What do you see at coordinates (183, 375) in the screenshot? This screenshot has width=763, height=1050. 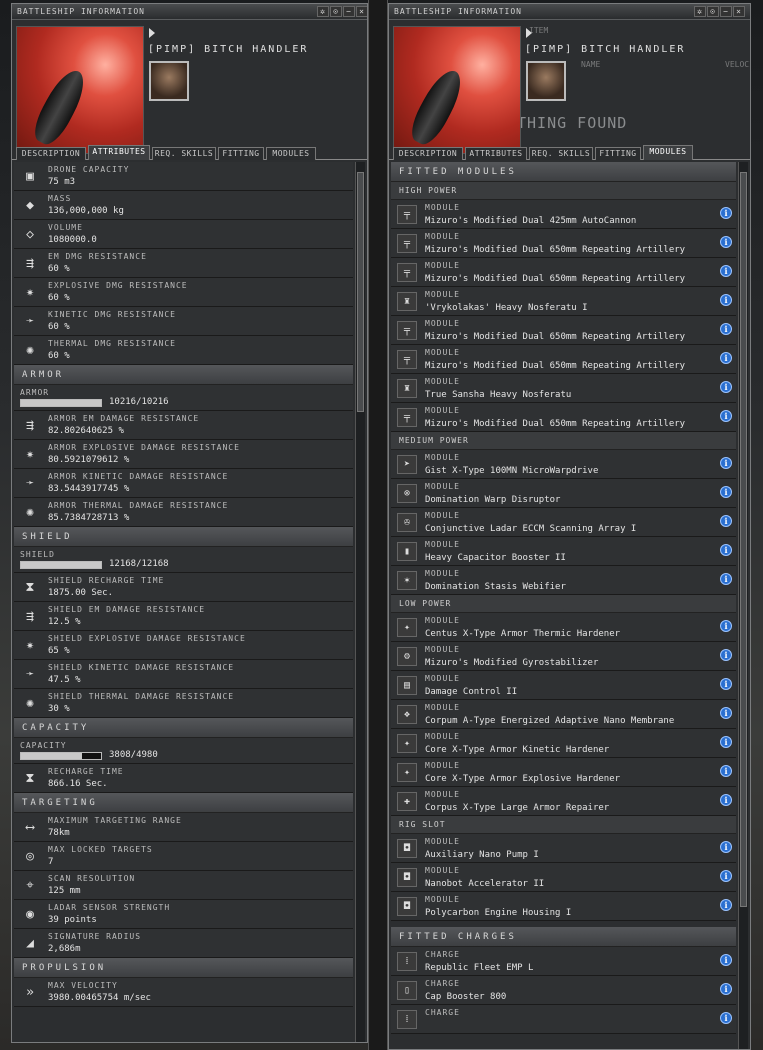 I see `section-armor: ARMOR` at bounding box center [183, 375].